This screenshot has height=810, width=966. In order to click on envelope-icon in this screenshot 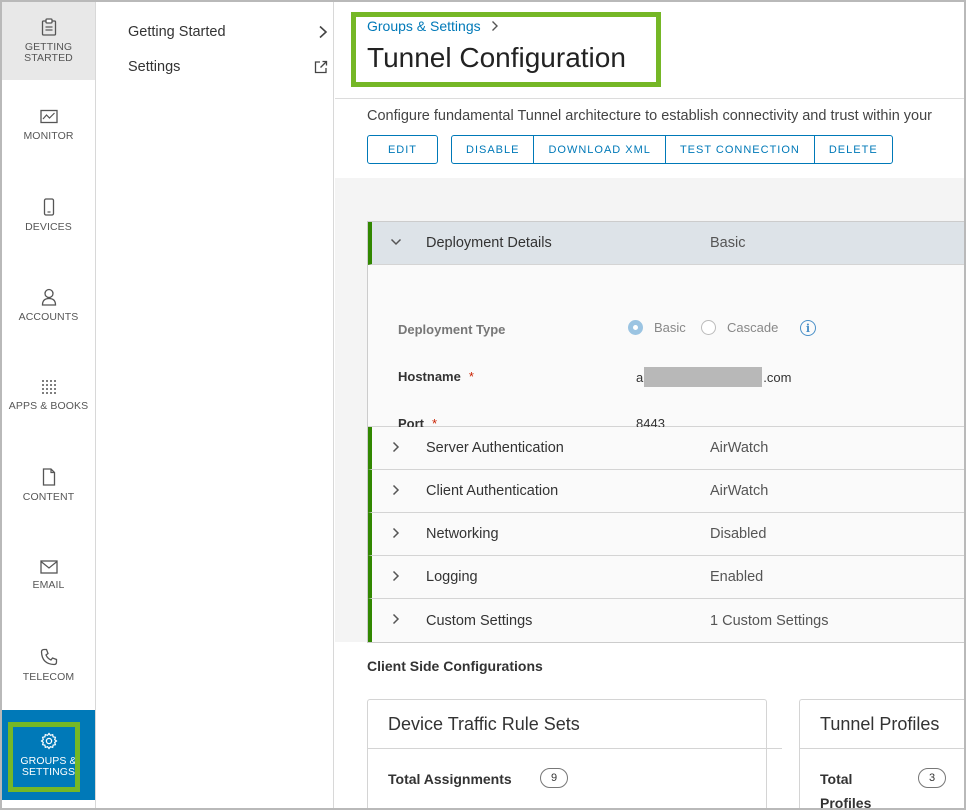, I will do `click(48, 566)`.